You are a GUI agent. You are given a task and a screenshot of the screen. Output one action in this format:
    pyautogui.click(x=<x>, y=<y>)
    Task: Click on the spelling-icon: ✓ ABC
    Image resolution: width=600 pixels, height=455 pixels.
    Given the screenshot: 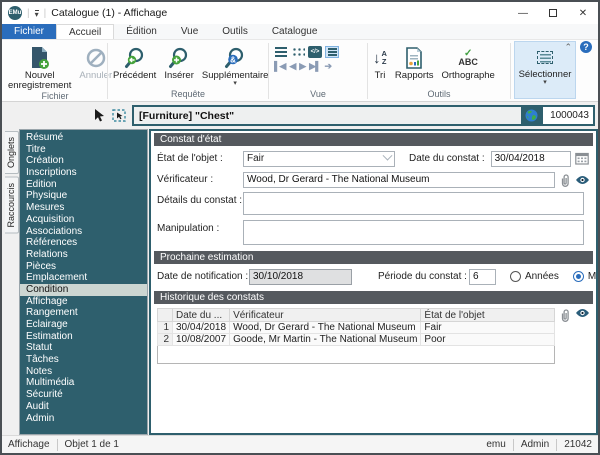 What is the action you would take?
    pyautogui.click(x=468, y=57)
    